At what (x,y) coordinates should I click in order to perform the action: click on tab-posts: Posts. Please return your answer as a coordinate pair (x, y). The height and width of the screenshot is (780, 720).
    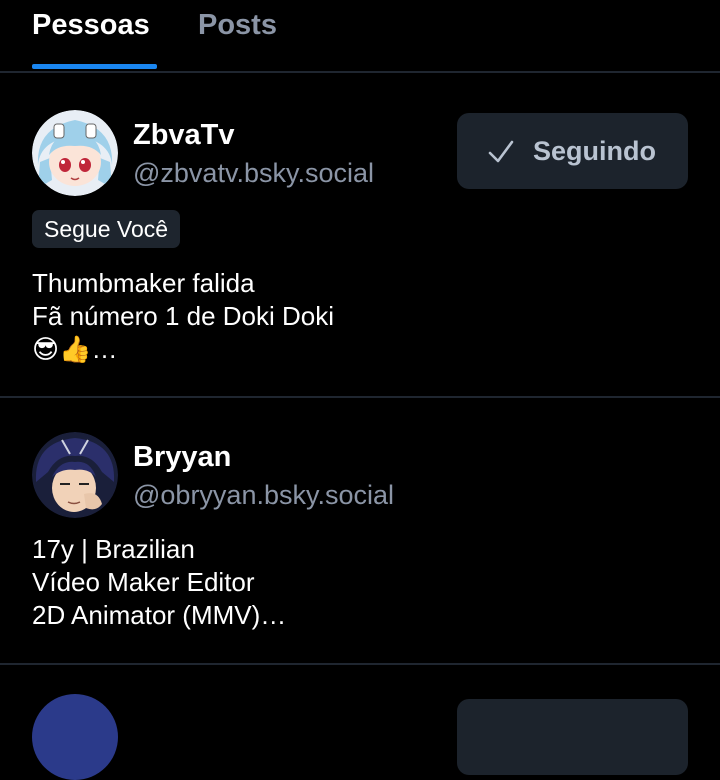
    Looking at the image, I should click on (237, 25).